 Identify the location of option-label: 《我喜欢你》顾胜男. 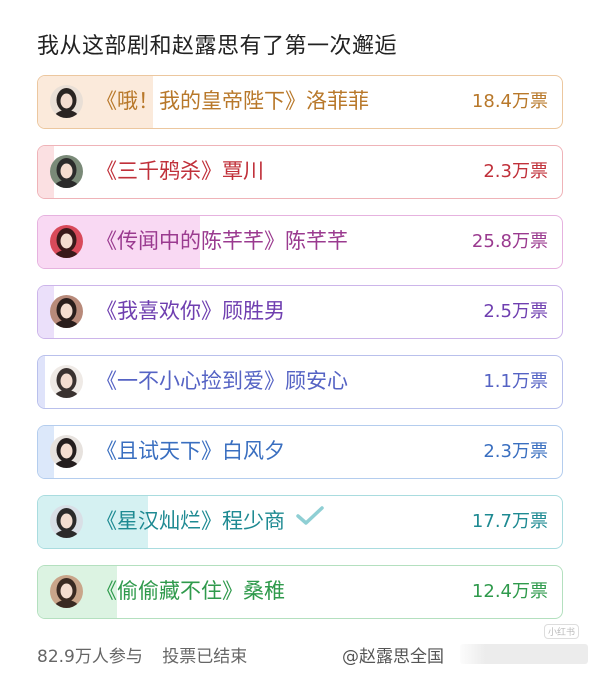
(190, 311).